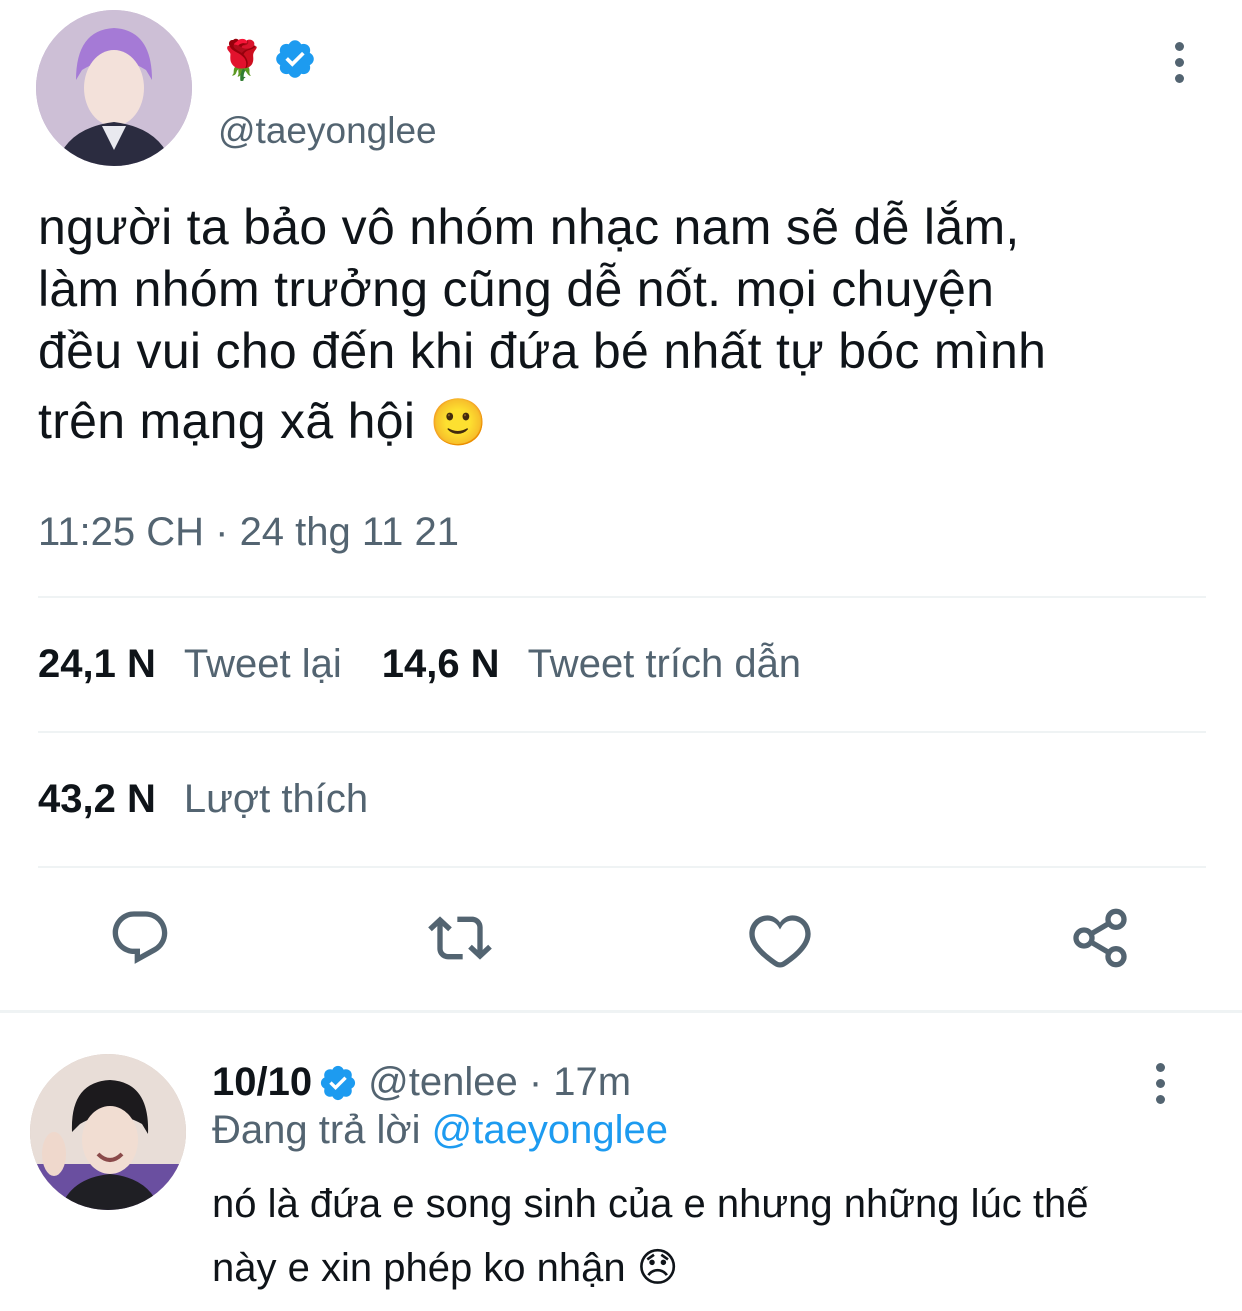  I want to click on replying-to-prefix: Đang trả lời, so click(322, 1130).